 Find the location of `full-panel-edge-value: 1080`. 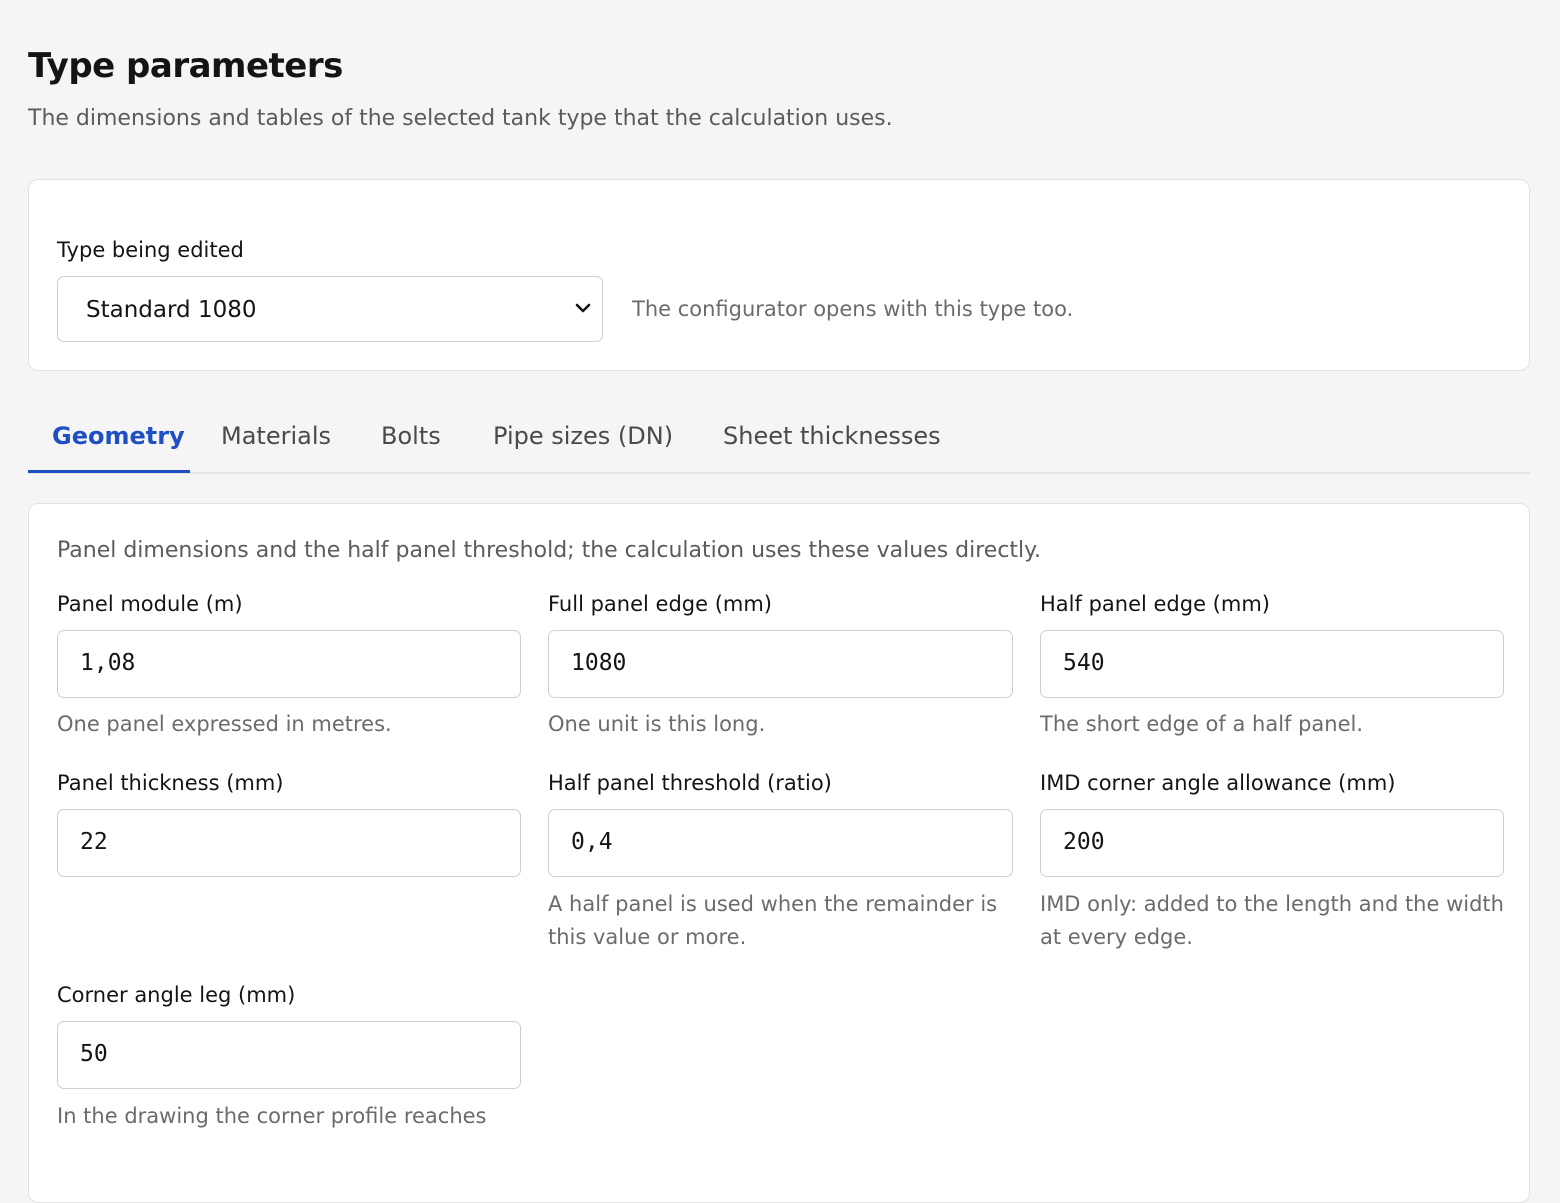

full-panel-edge-value: 1080 is located at coordinates (599, 663).